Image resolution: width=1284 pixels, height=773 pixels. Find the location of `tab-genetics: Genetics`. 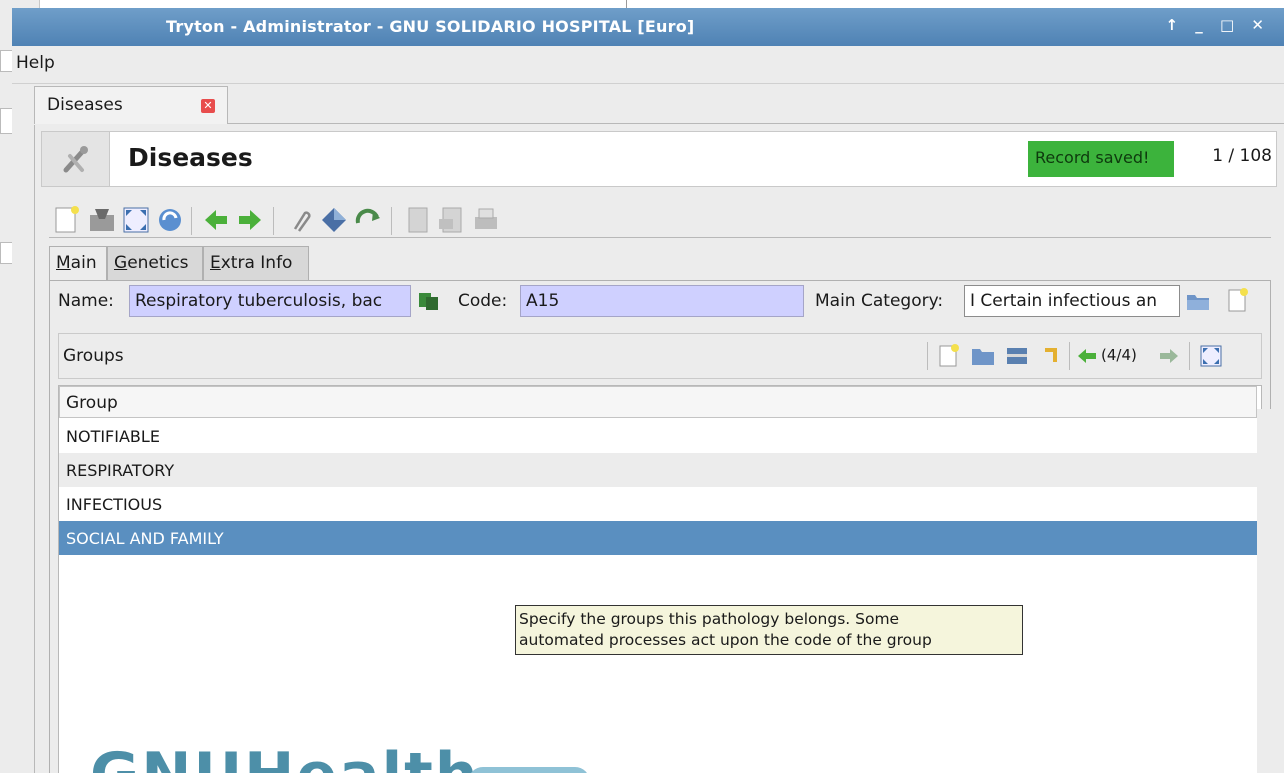

tab-genetics: Genetics is located at coordinates (155, 263).